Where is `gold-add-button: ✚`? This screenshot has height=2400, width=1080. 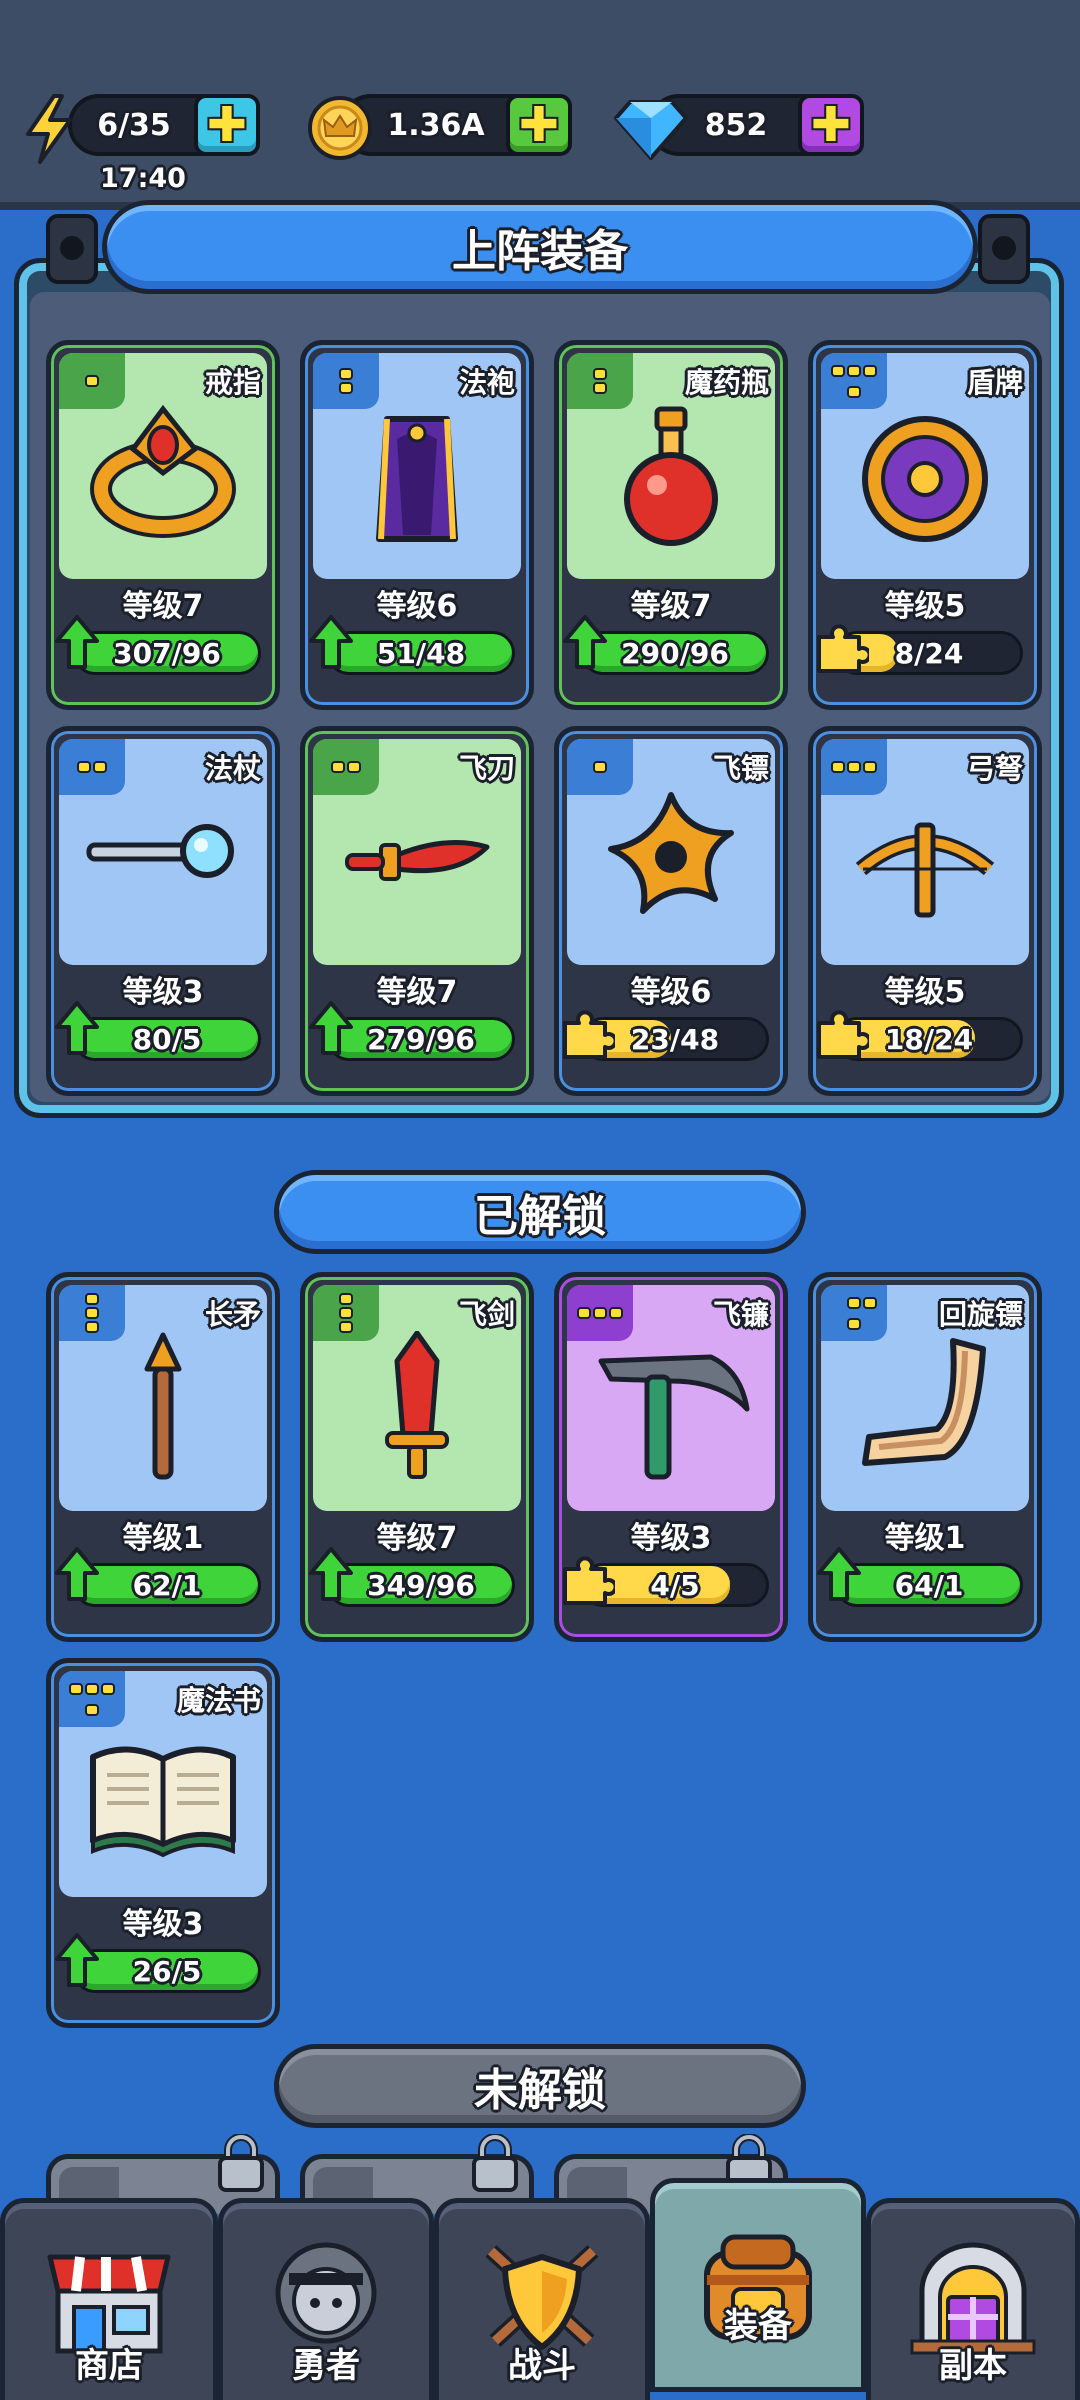 gold-add-button: ✚ is located at coordinates (539, 125).